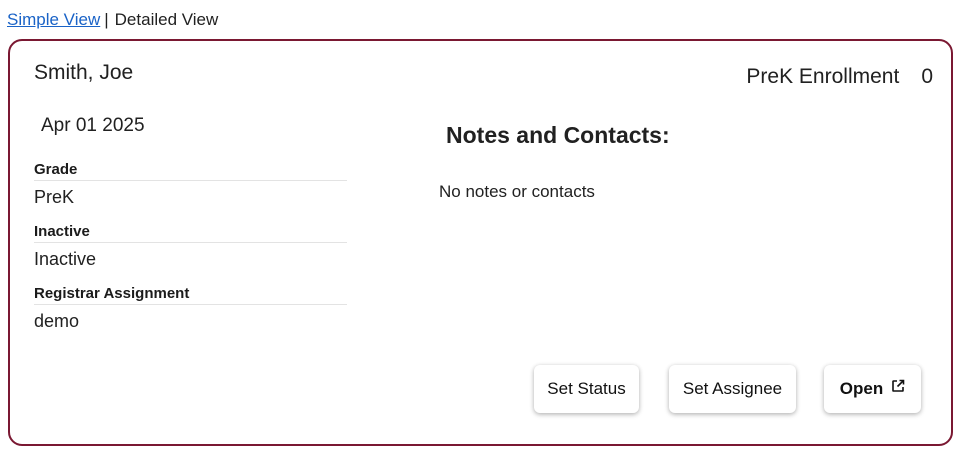 Image resolution: width=966 pixels, height=452 pixels. Describe the element at coordinates (190, 184) in the screenshot. I see `field-grade: Grade PreK` at that location.